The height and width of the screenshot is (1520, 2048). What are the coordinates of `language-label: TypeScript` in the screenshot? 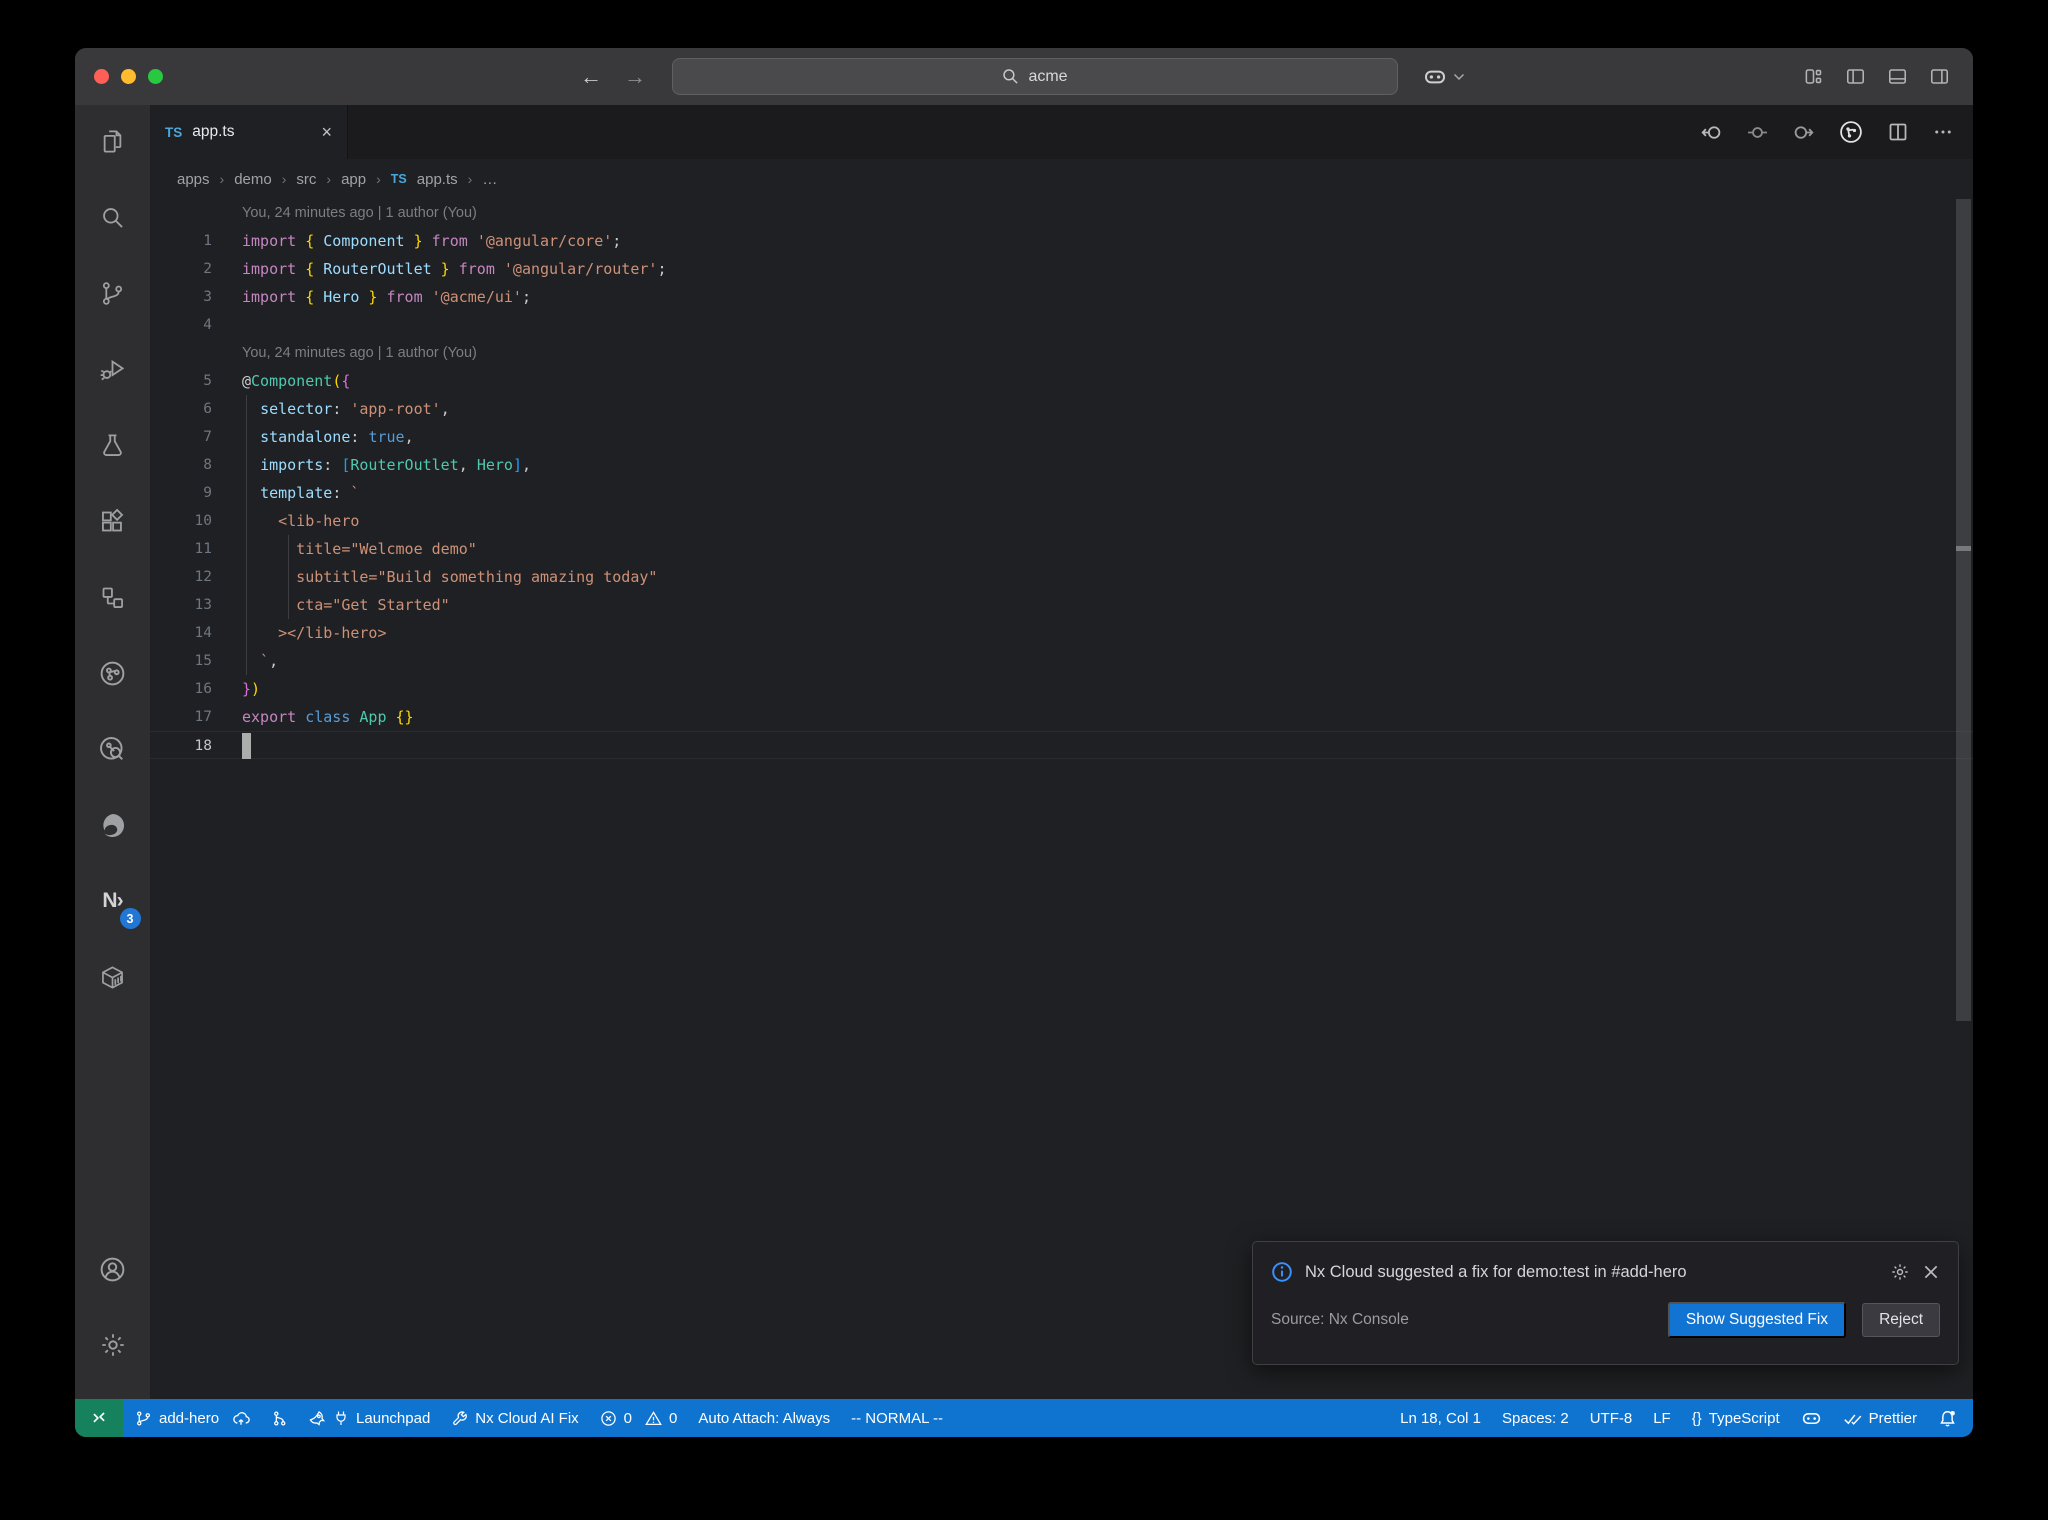 It's located at (1744, 1418).